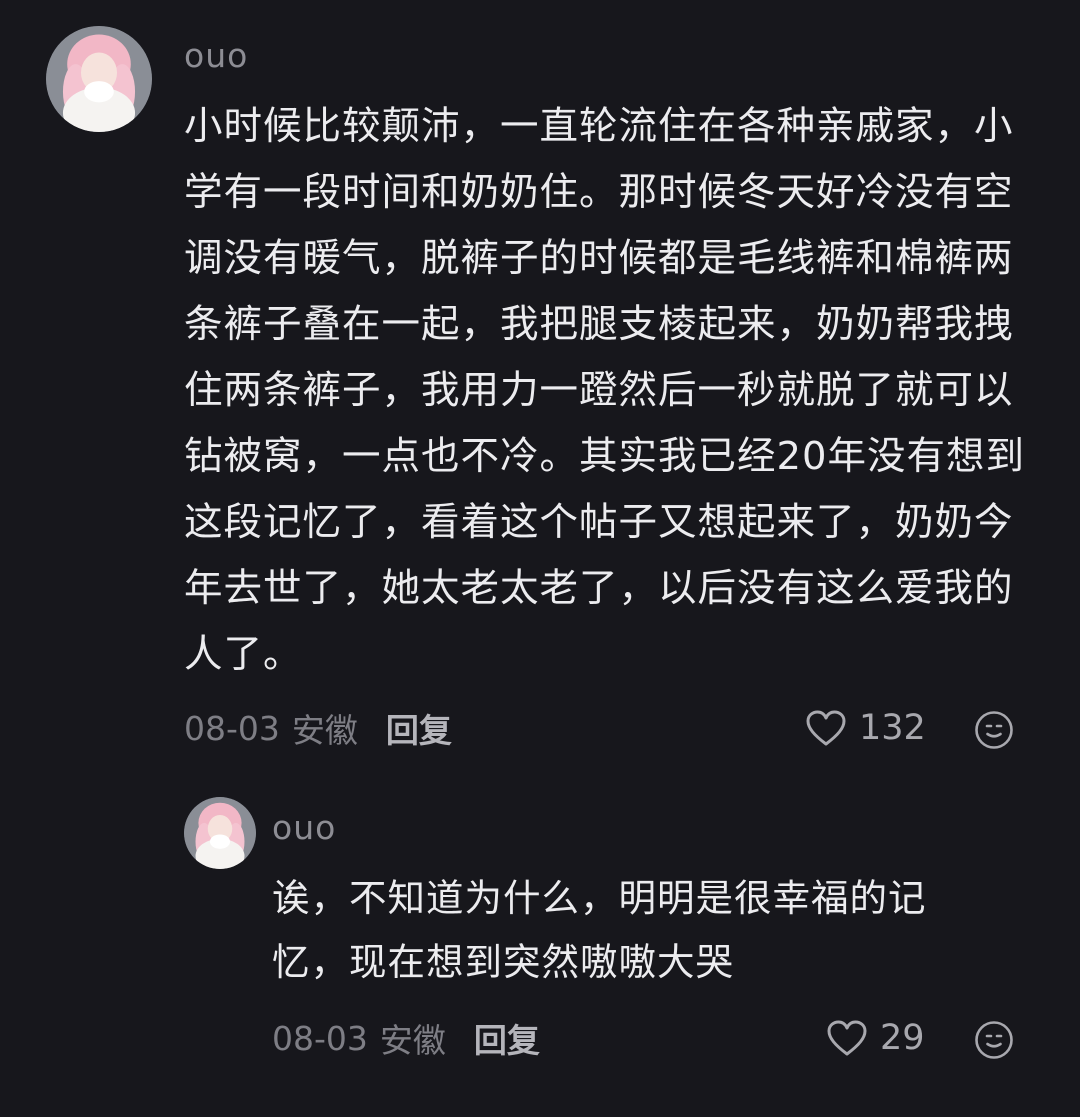 This screenshot has width=1080, height=1117. Describe the element at coordinates (875, 1038) in the screenshot. I see `like-button: 29` at that location.